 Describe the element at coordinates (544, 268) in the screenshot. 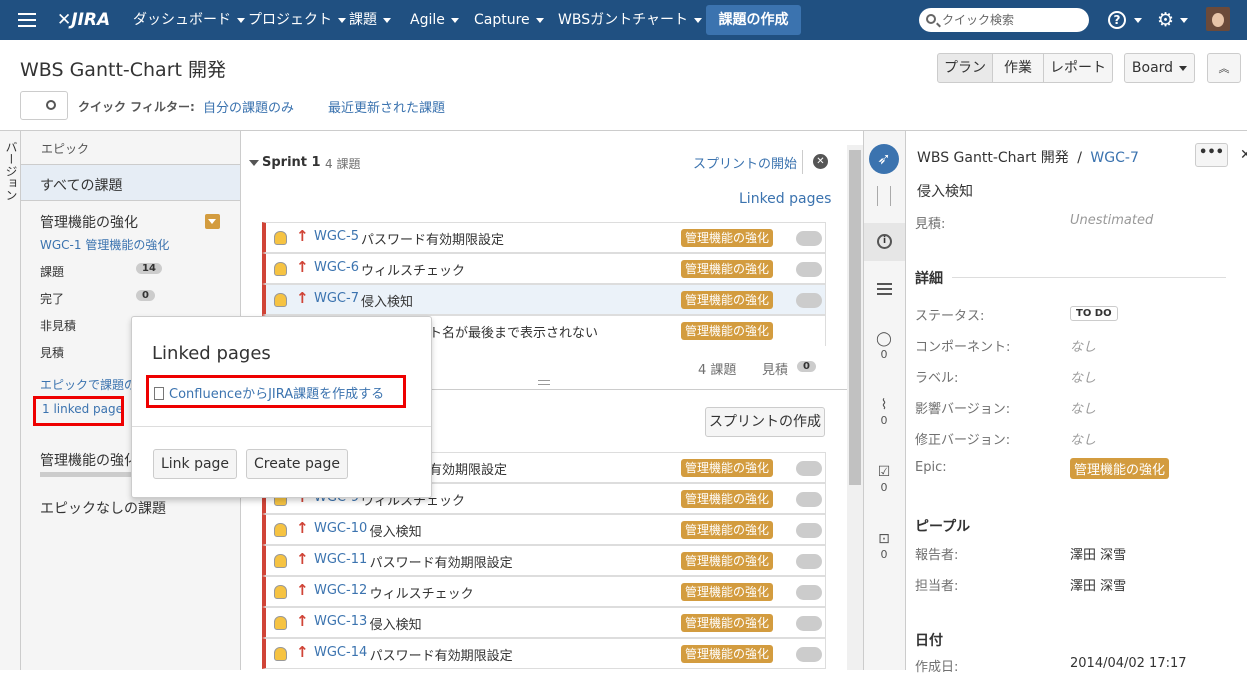

I see `issue-row: ↑ WGC-6 ウィルスチェック 管理機能の強化` at that location.